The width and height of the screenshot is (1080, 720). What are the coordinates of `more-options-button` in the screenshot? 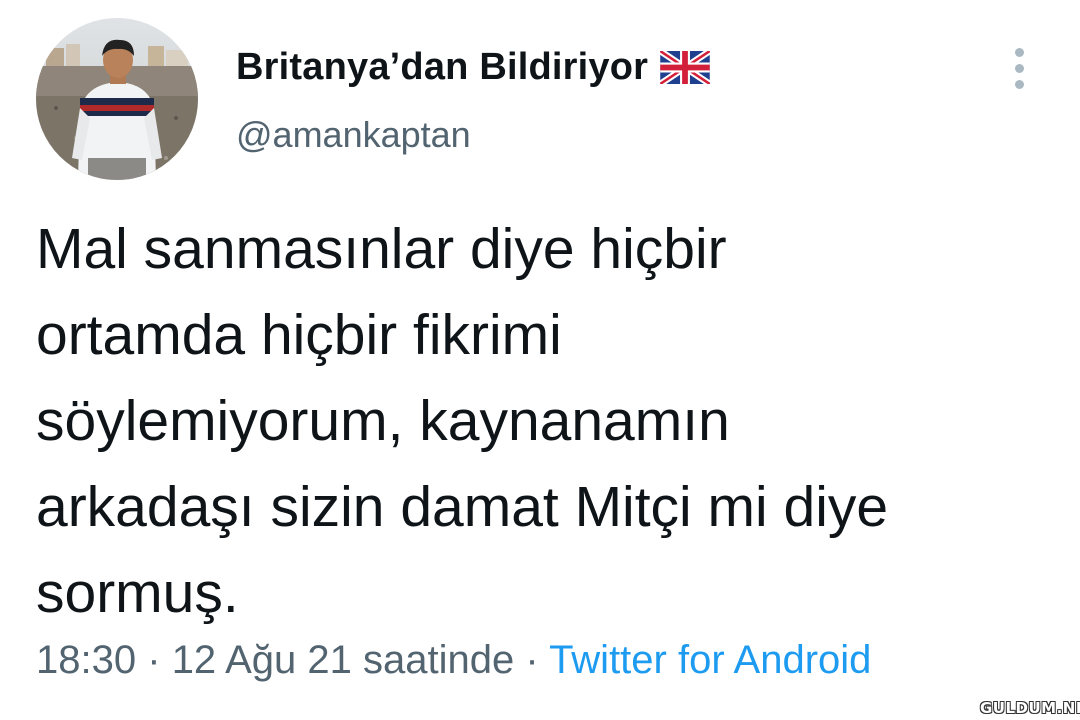 It's located at (1020, 68).